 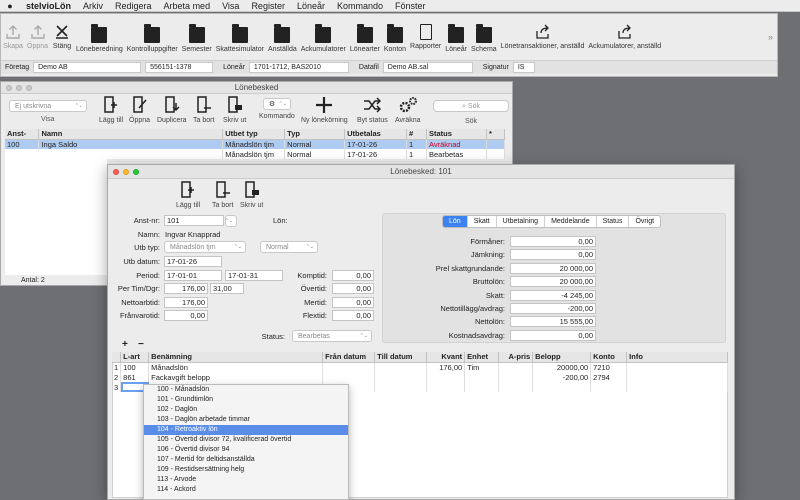 What do you see at coordinates (482, 221) in the screenshot?
I see `tab-skatt: Skatt` at bounding box center [482, 221].